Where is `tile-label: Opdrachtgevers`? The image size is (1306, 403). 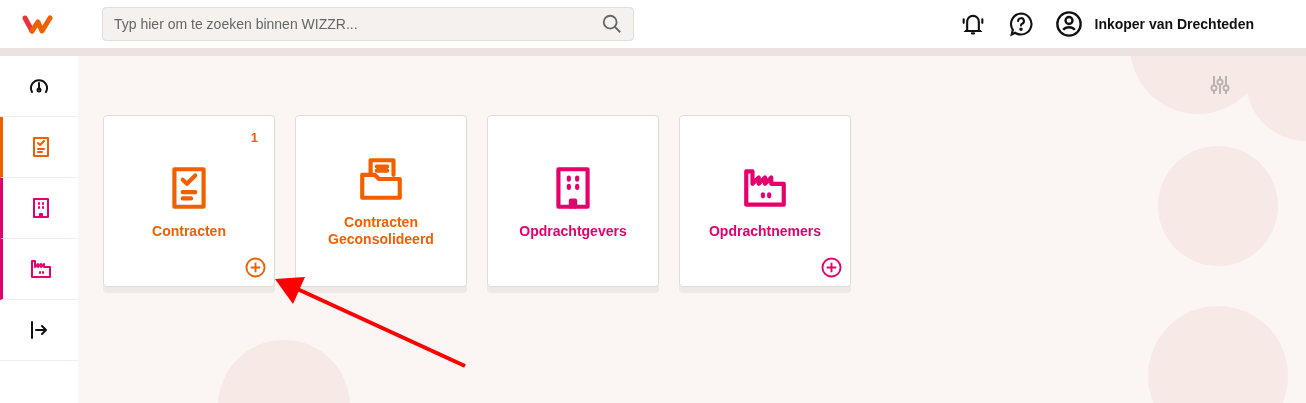
tile-label: Opdrachtgevers is located at coordinates (573, 231).